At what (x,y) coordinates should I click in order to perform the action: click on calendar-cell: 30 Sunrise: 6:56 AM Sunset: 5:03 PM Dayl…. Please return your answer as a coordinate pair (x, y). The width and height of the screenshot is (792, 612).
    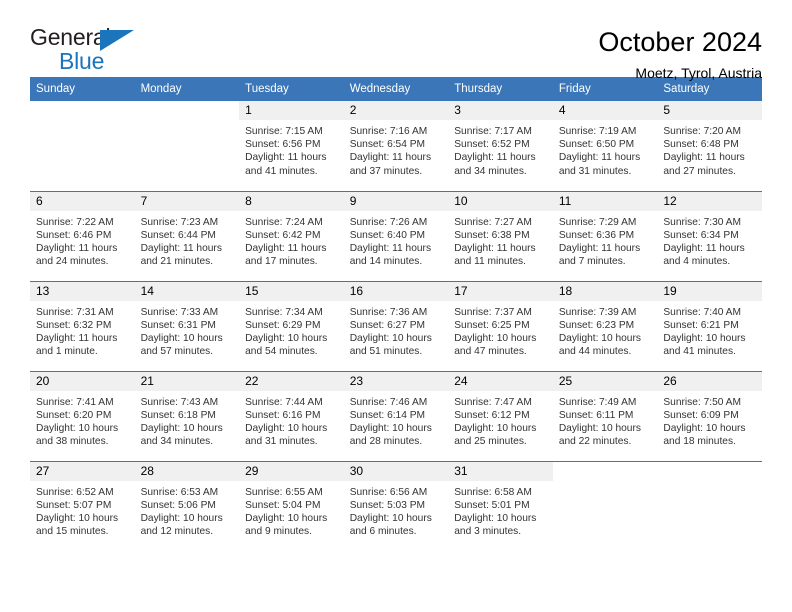
    Looking at the image, I should click on (396, 505).